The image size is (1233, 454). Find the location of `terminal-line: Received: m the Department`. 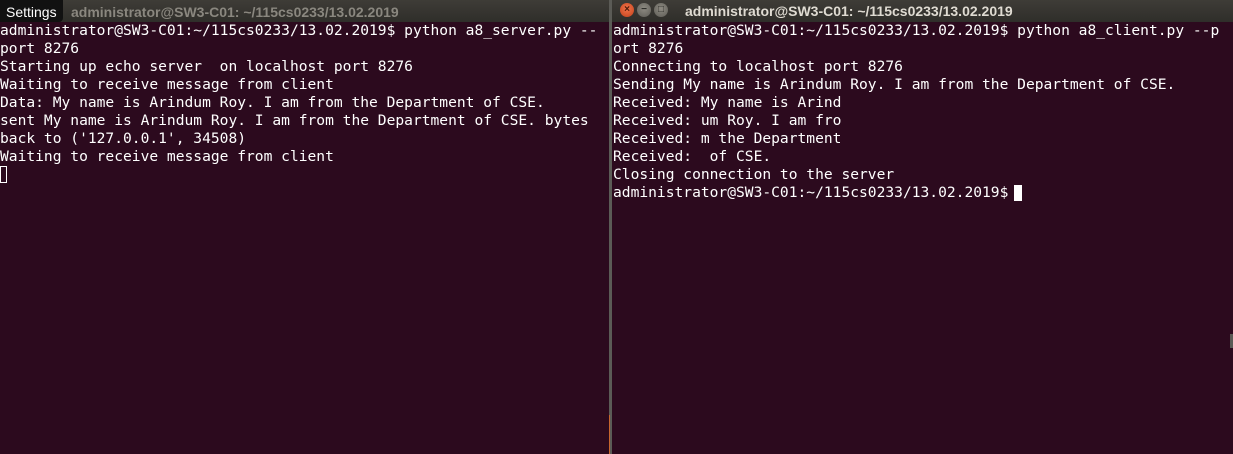

terminal-line: Received: m the Department is located at coordinates (727, 138).